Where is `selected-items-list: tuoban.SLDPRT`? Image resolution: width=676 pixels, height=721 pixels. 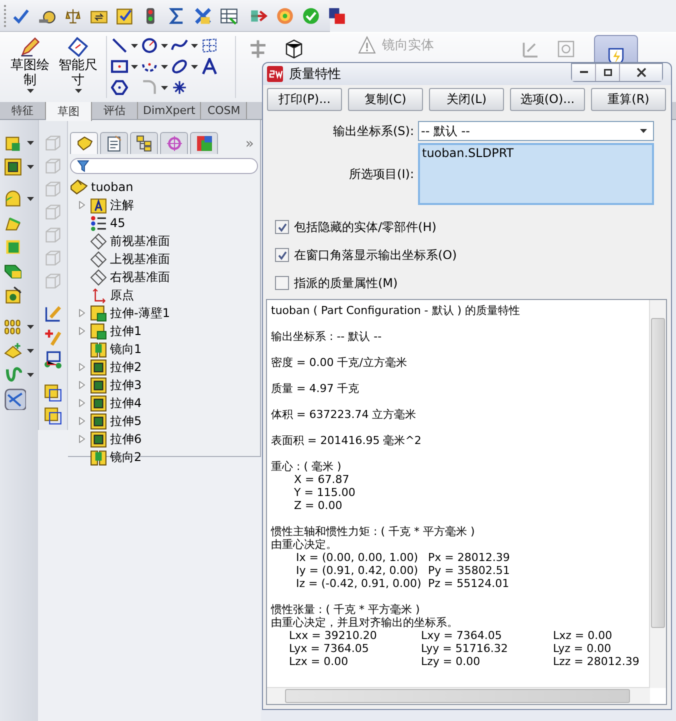 selected-items-list: tuoban.SLDPRT is located at coordinates (536, 174).